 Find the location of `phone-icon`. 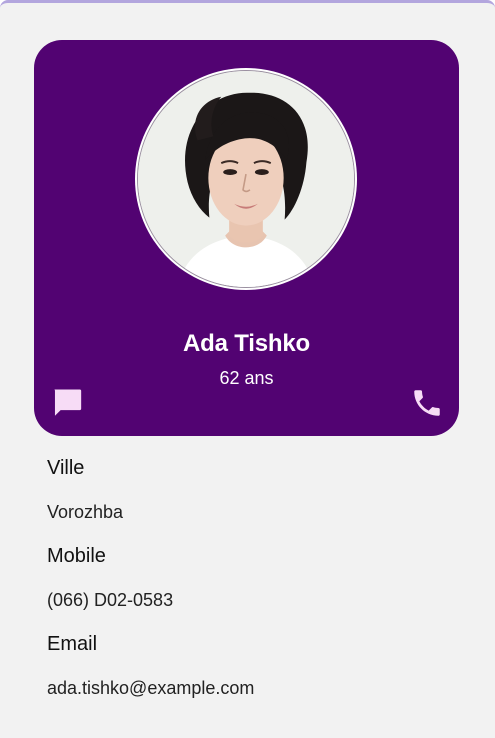

phone-icon is located at coordinates (427, 403).